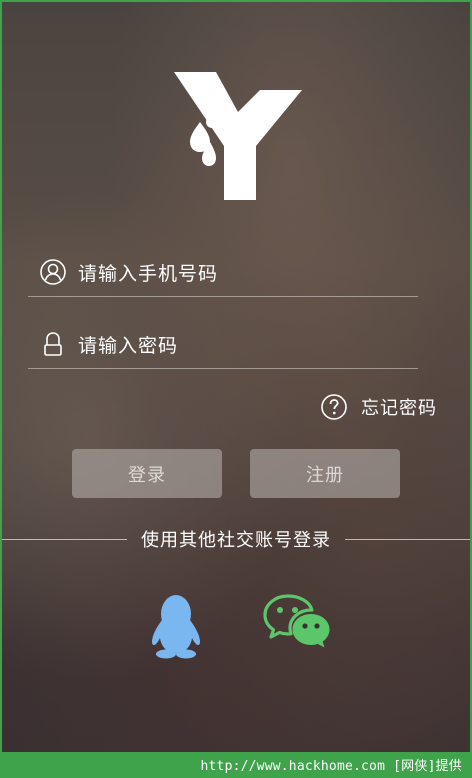 Image resolution: width=472 pixels, height=778 pixels. What do you see at coordinates (407, 539) in the screenshot?
I see `divider-line-right` at bounding box center [407, 539].